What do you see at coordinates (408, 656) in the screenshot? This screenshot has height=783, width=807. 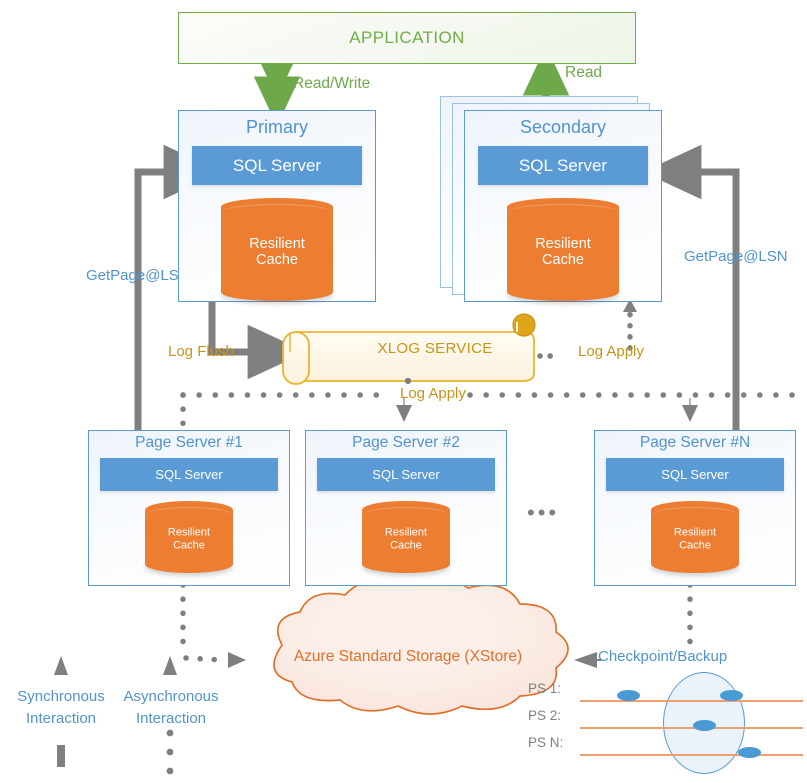 I see `storage-cloud-label: Azure Standard Storage (XStore)` at bounding box center [408, 656].